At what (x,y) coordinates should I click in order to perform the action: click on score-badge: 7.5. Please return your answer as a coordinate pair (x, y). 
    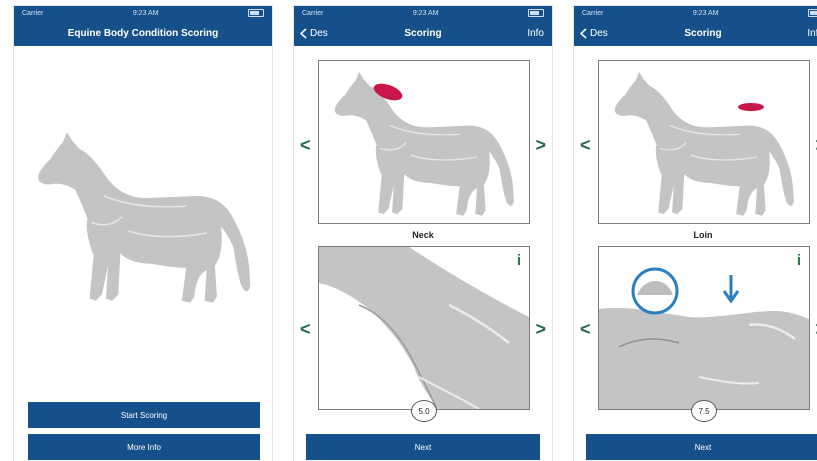
    Looking at the image, I should click on (704, 411).